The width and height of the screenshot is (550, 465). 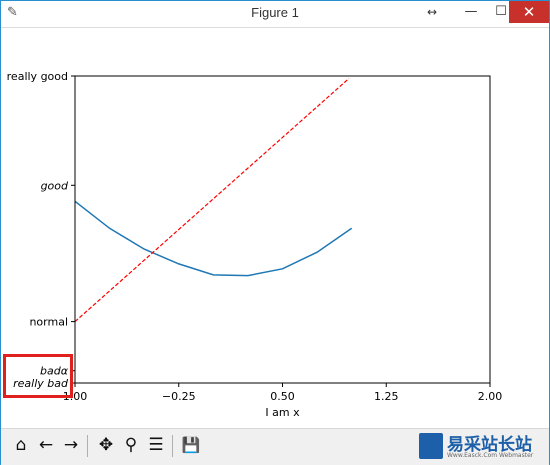 I want to click on watermark-logo: 易采站长站 Www.Easck.Com Webmaster, so click(x=481, y=447).